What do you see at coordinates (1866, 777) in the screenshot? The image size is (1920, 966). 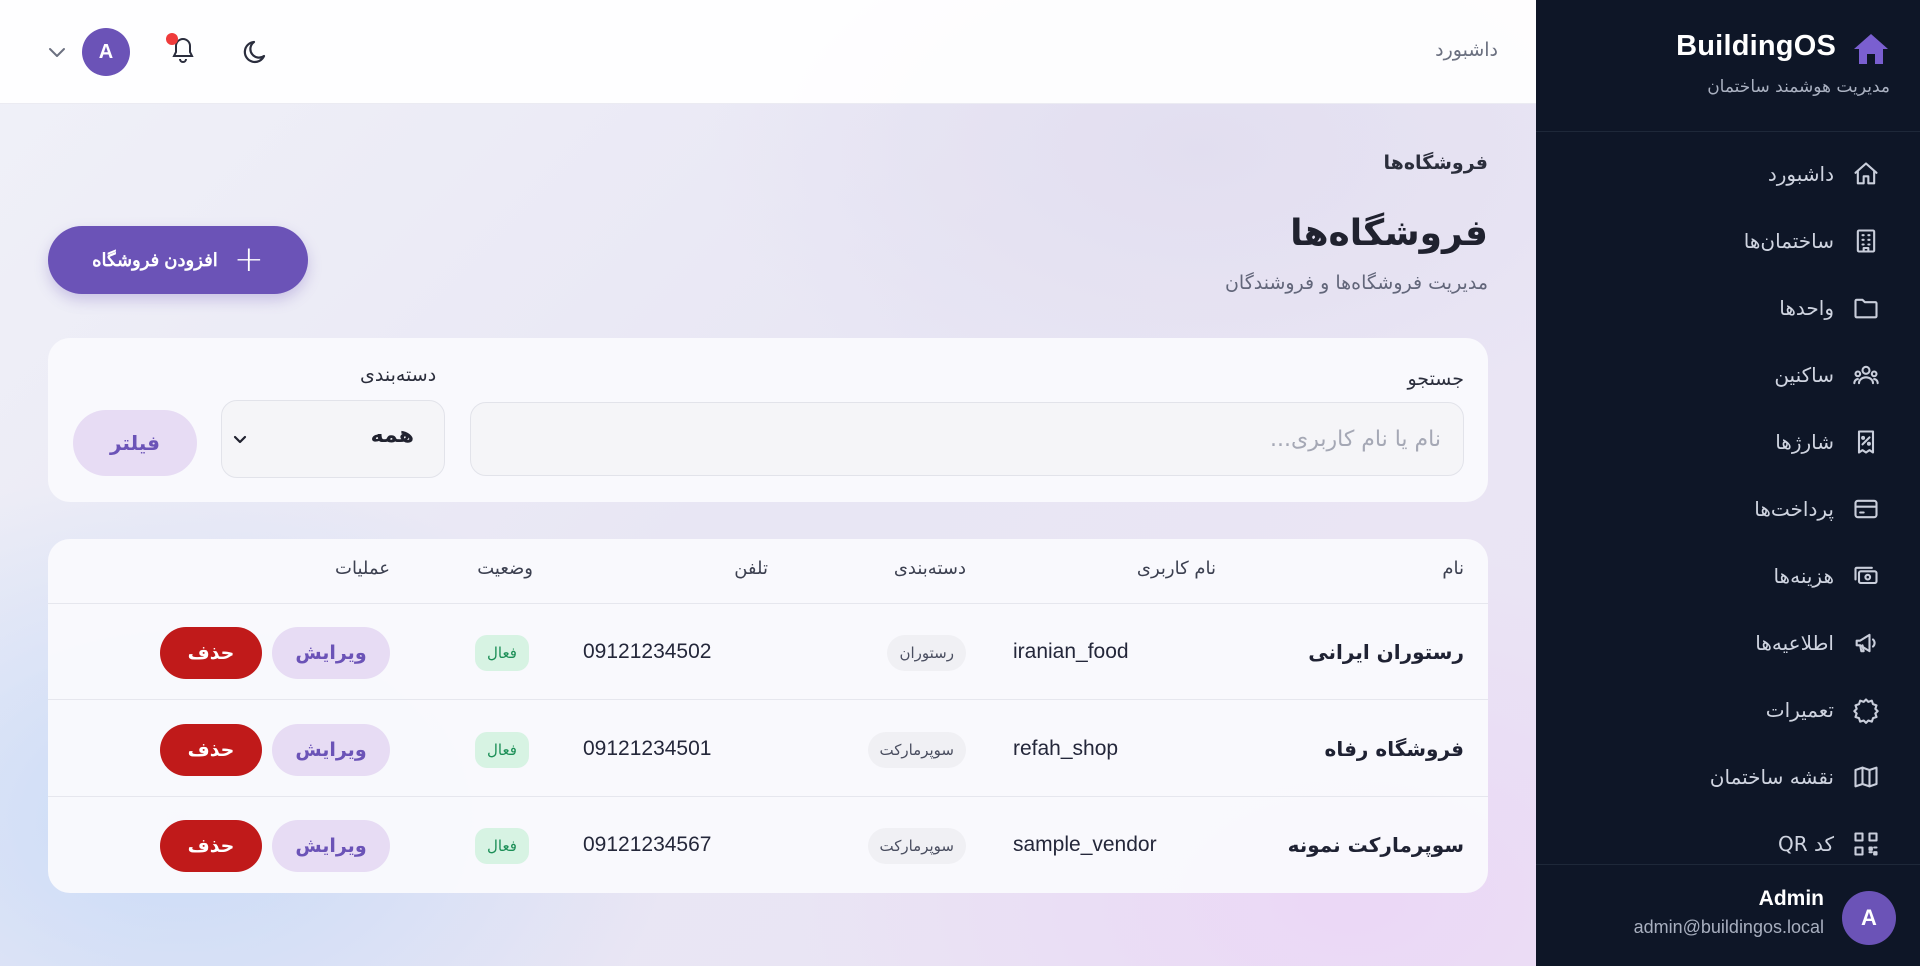 I see `map-icon` at bounding box center [1866, 777].